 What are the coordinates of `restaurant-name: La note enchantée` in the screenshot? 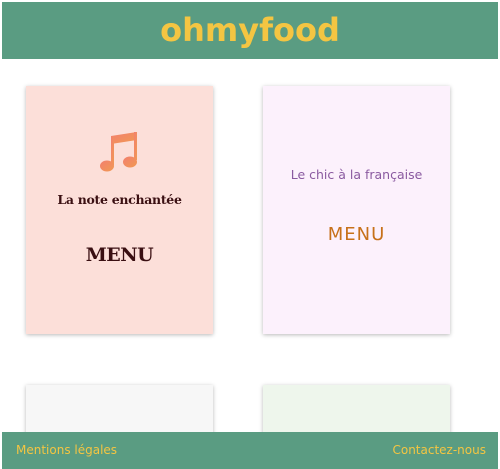 It's located at (119, 199).